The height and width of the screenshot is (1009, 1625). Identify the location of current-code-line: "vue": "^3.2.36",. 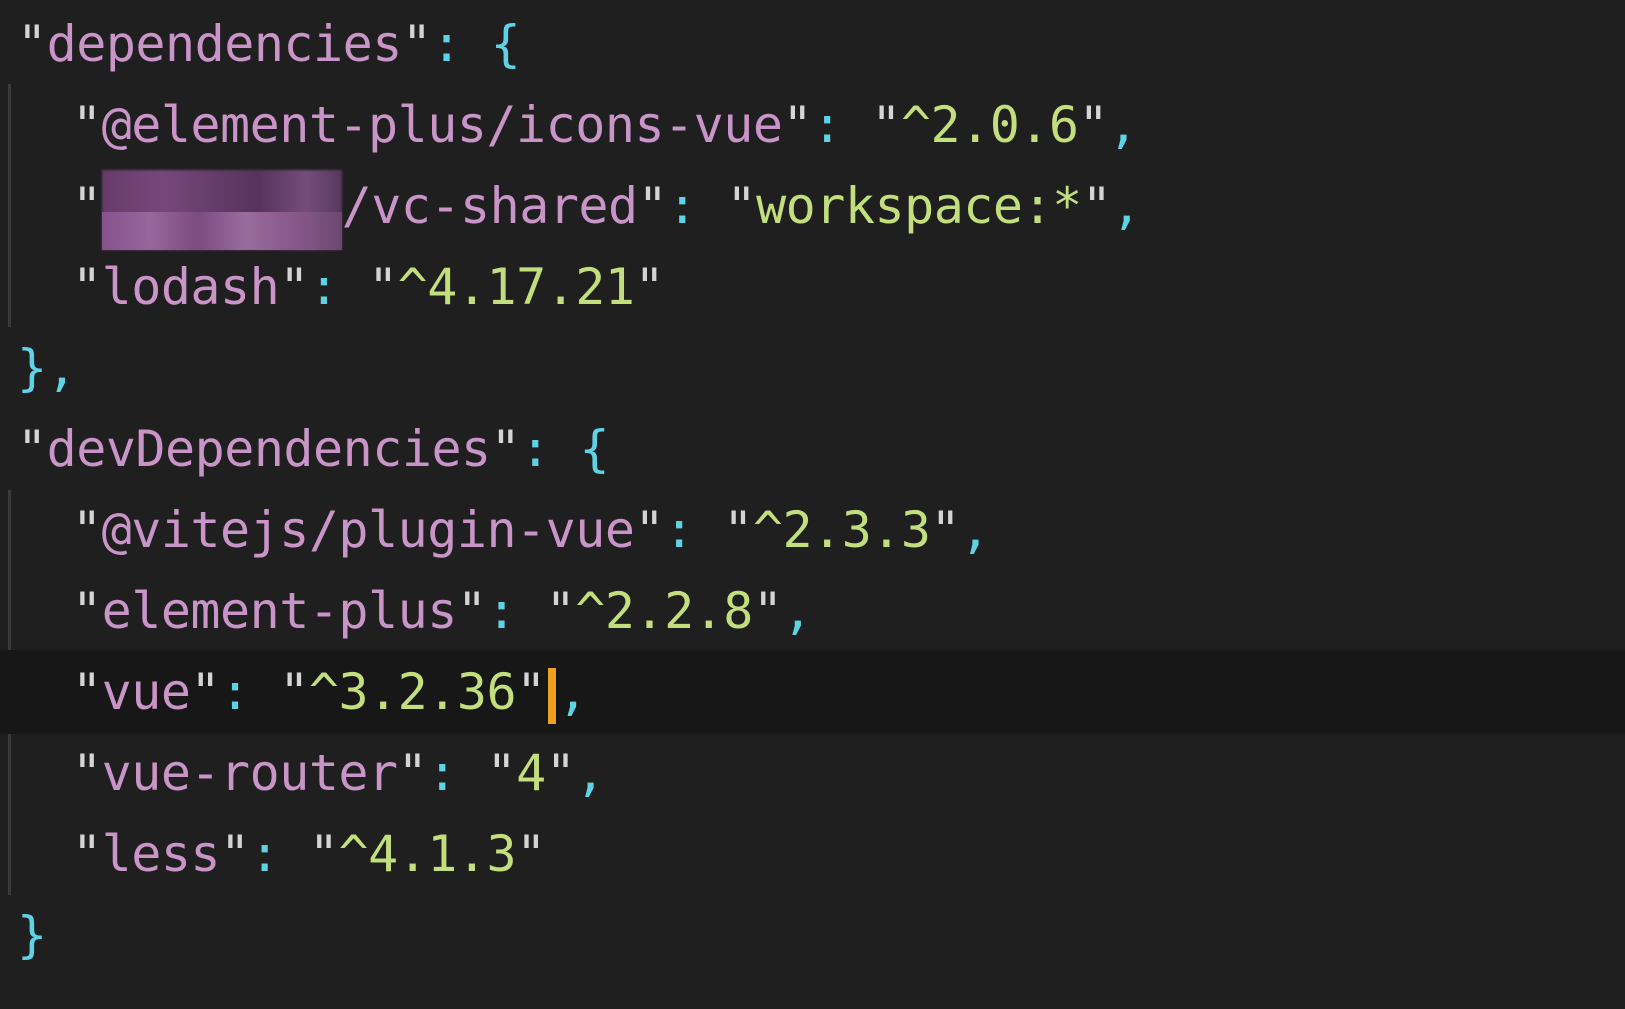
(812, 692).